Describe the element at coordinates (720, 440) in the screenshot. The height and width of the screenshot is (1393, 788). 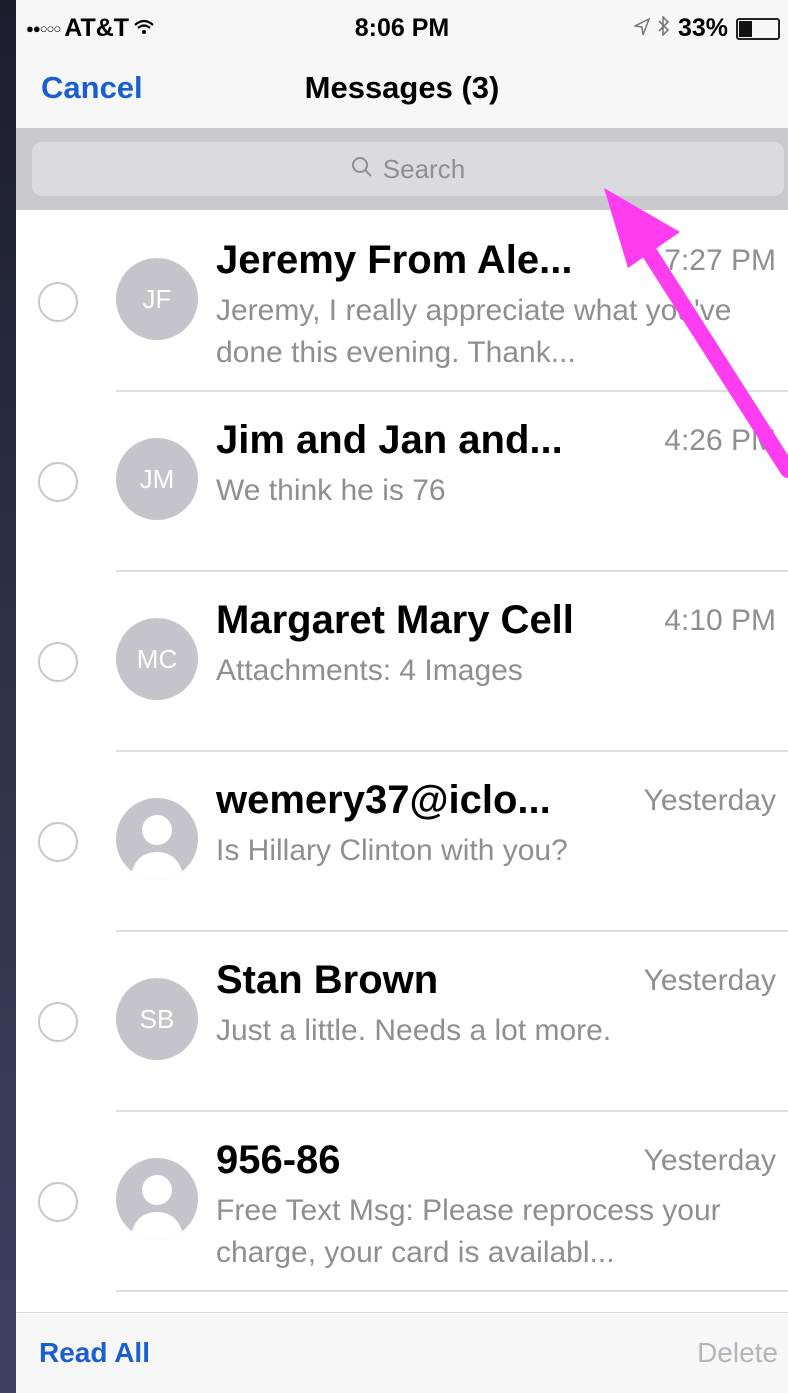
I see `message-time: 4:26 PM` at that location.